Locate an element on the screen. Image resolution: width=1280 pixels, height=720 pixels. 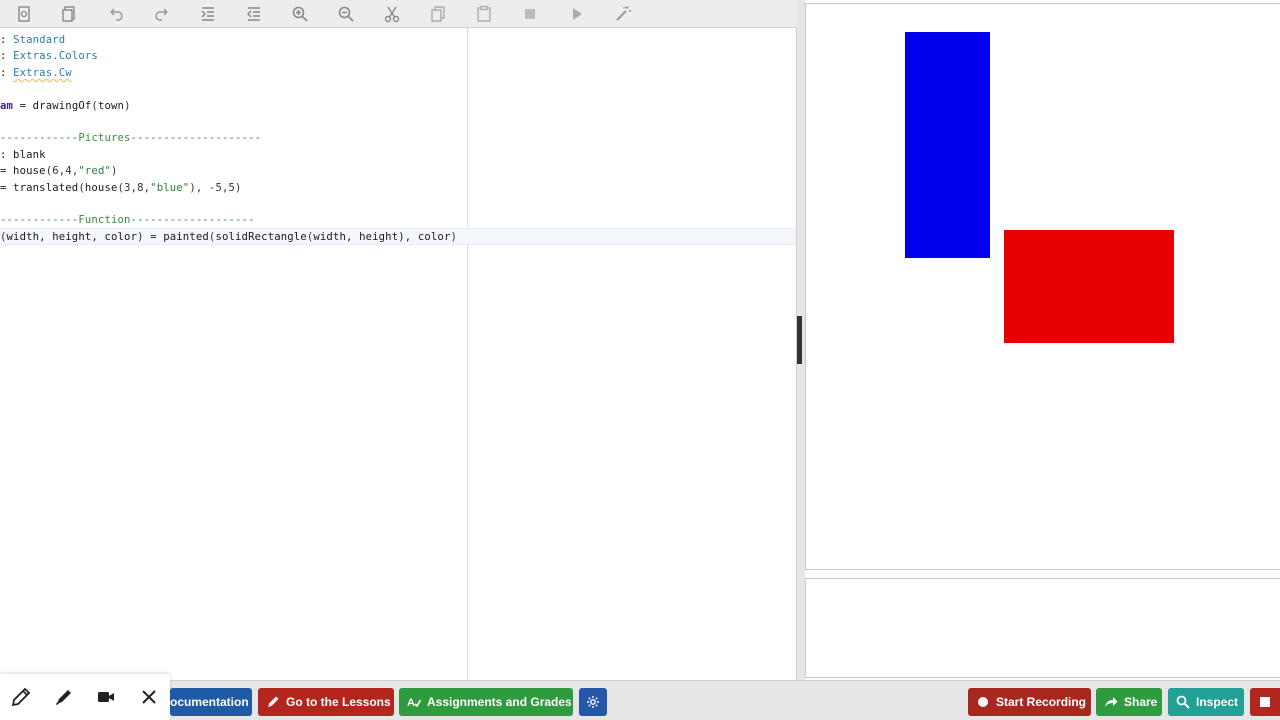
record-dot-icon is located at coordinates (983, 702).